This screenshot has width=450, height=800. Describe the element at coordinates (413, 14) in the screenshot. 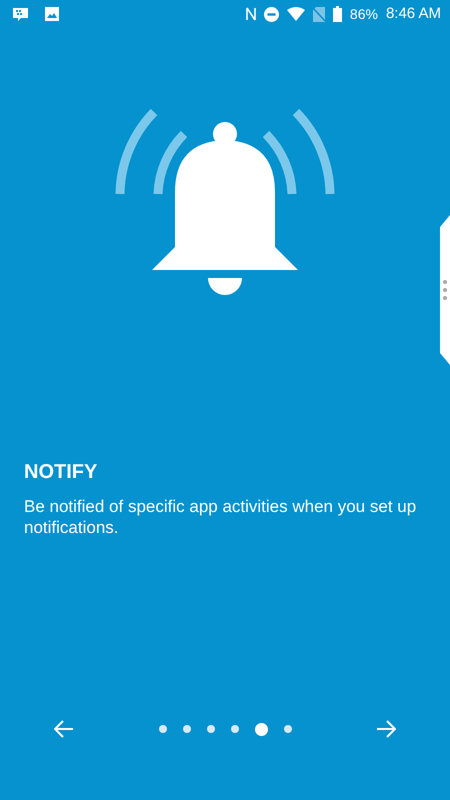

I see `clock: 8:46 AM` at that location.